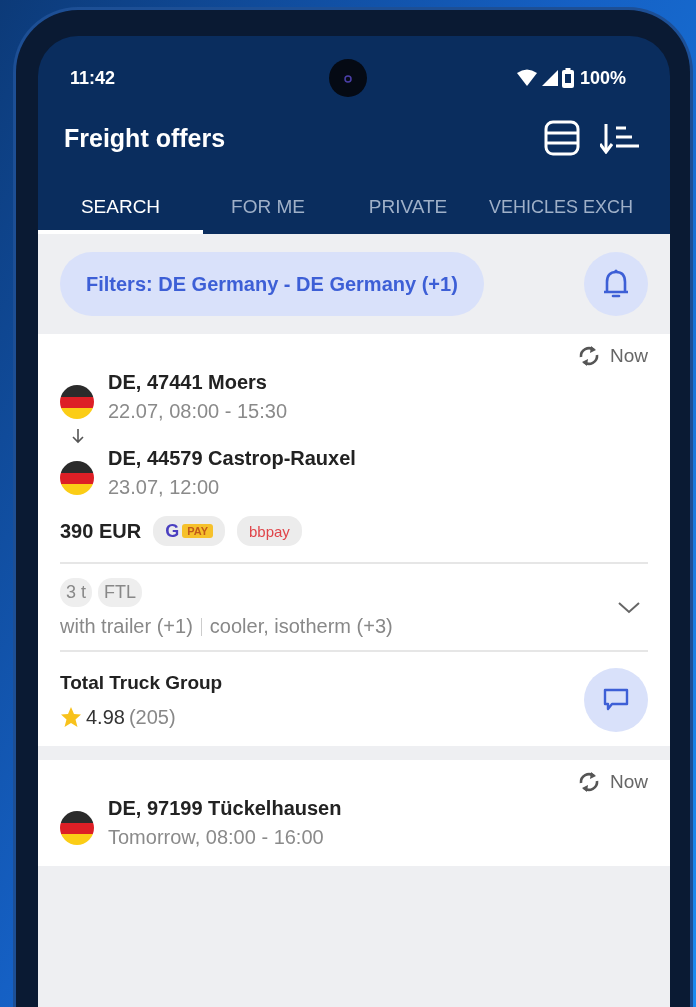 This screenshot has height=1007, width=696. What do you see at coordinates (616, 284) in the screenshot?
I see `bell-icon` at bounding box center [616, 284].